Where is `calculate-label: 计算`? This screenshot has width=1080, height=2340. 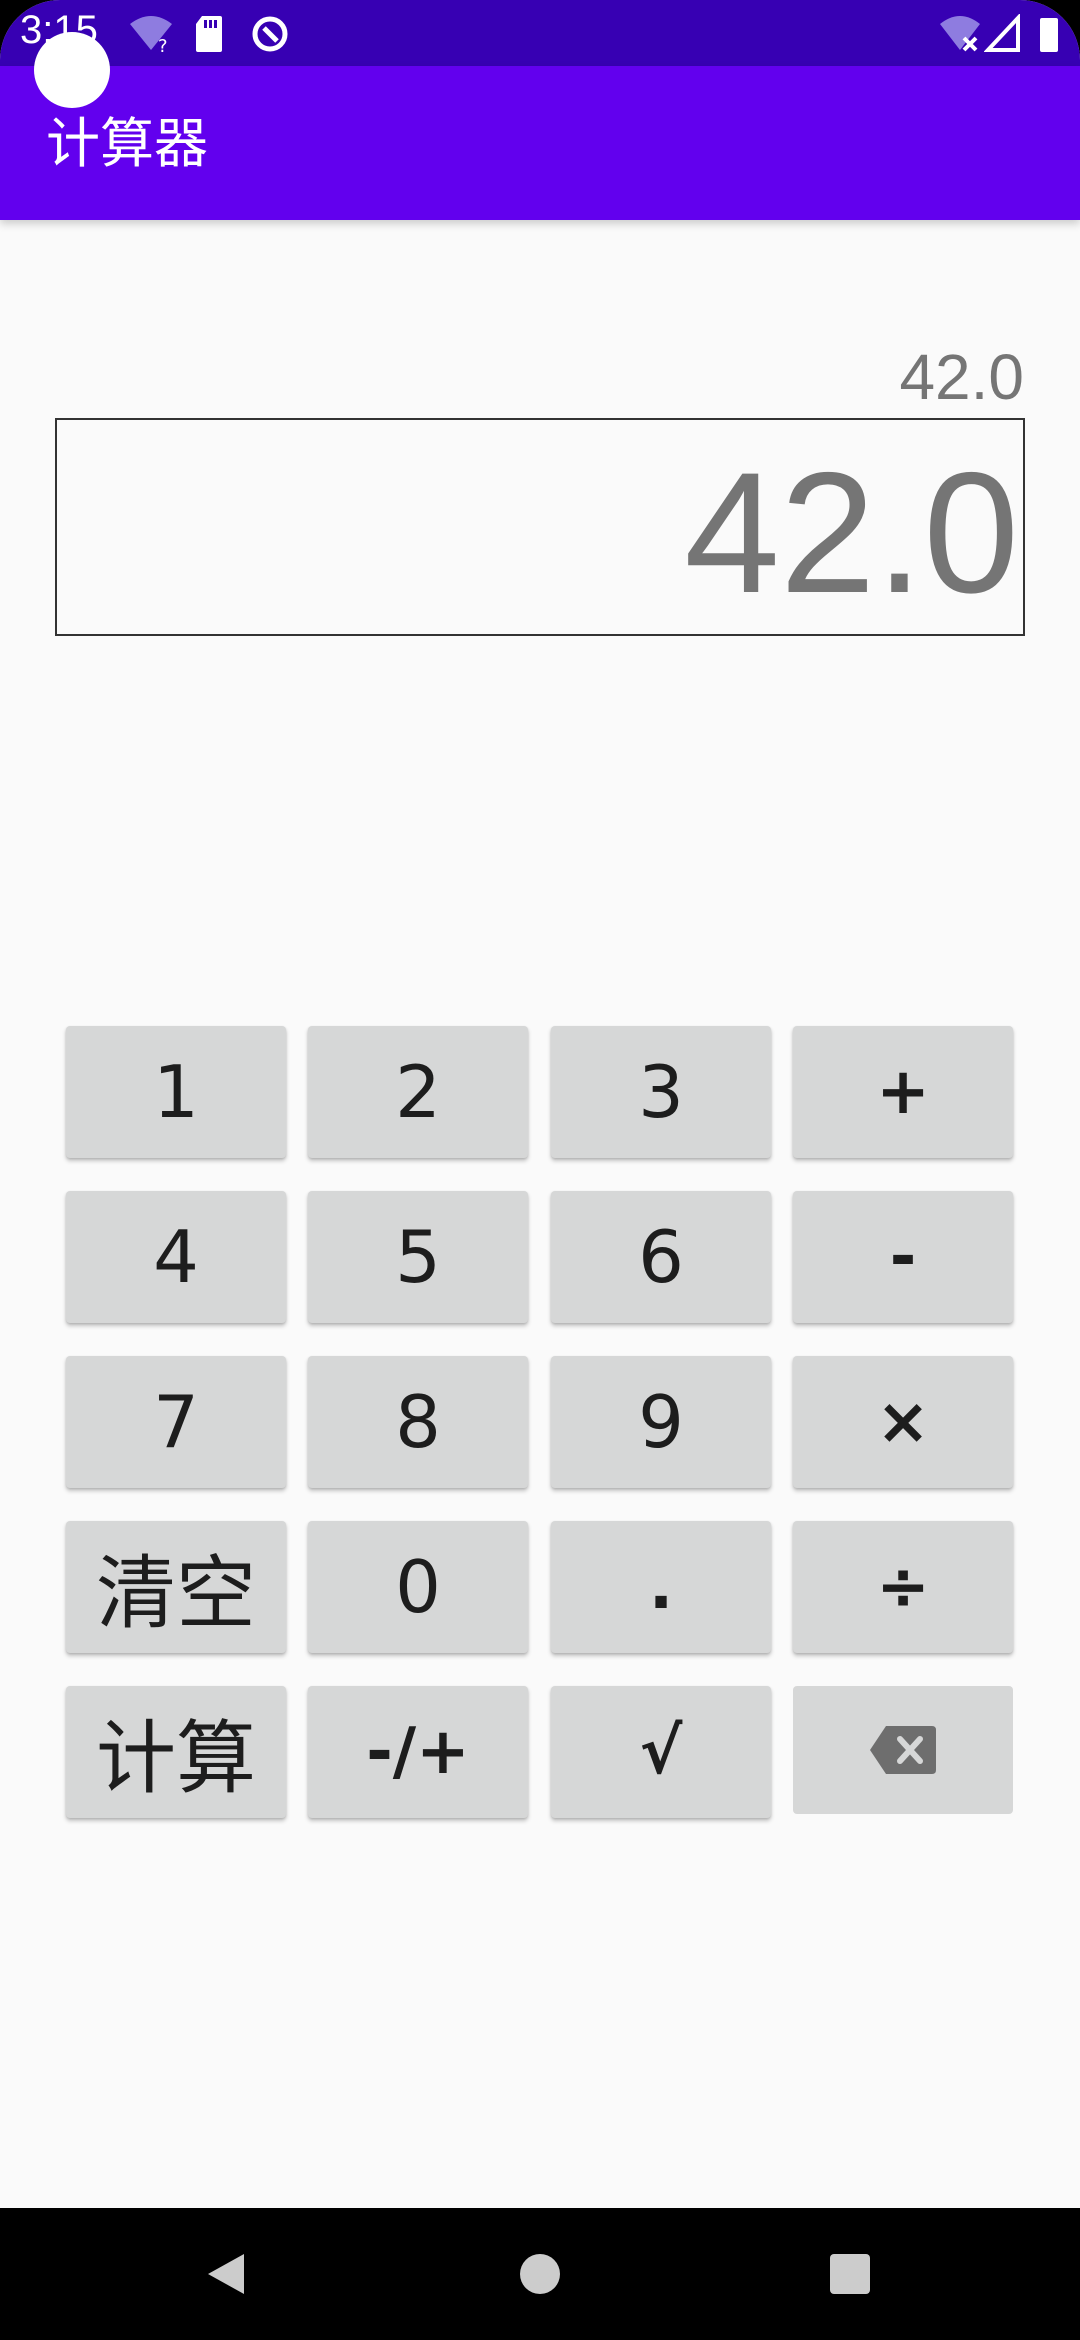
calculate-label: 计算 is located at coordinates (176, 1758).